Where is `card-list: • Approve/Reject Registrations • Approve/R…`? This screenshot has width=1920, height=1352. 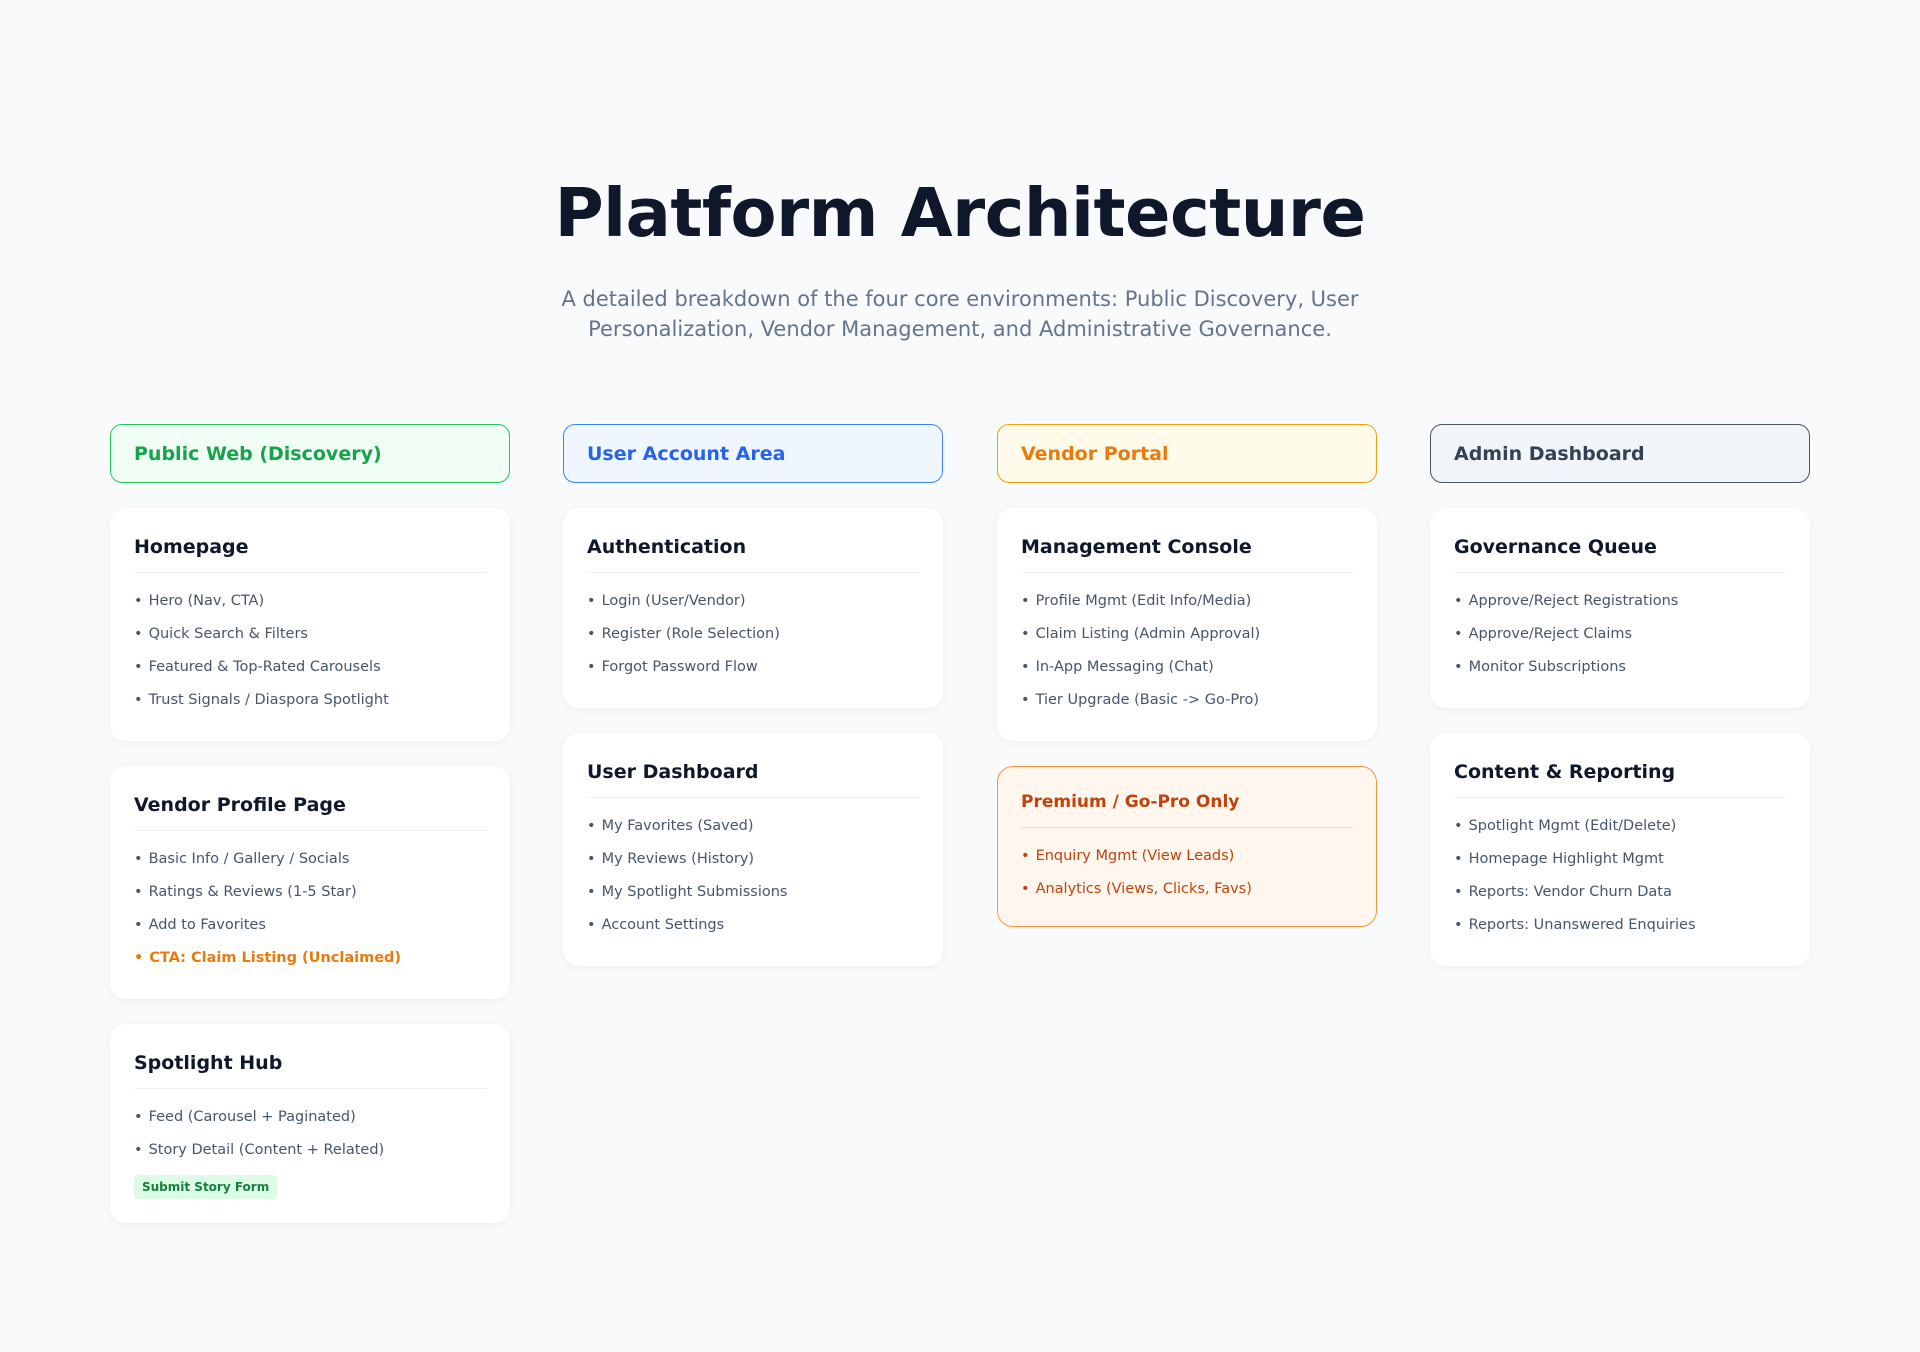
card-list: • Approve/Reject Registrations • Approve/R… is located at coordinates (1620, 634).